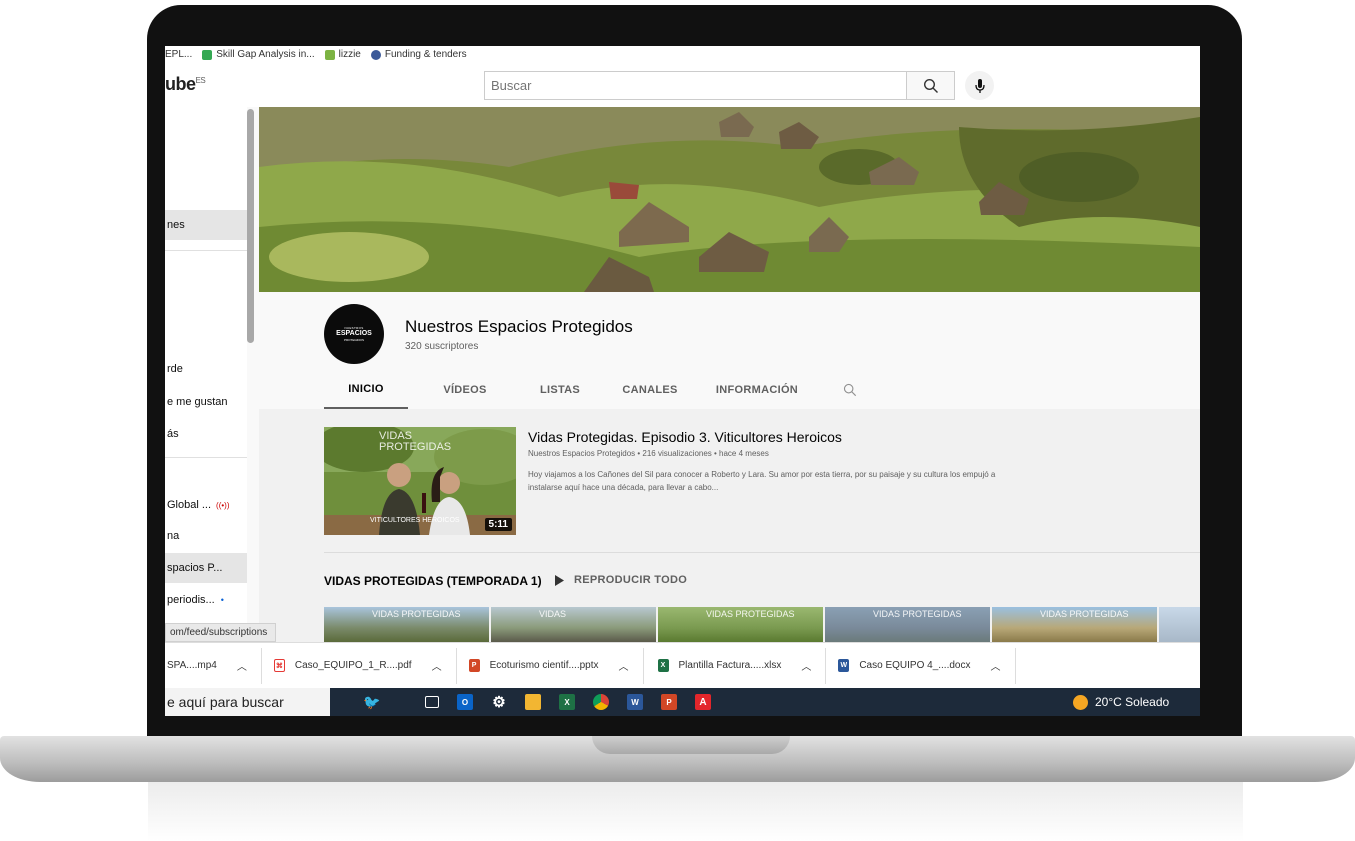 Image resolution: width=1355 pixels, height=841 pixels. I want to click on laptop-reflection, so click(695, 811).